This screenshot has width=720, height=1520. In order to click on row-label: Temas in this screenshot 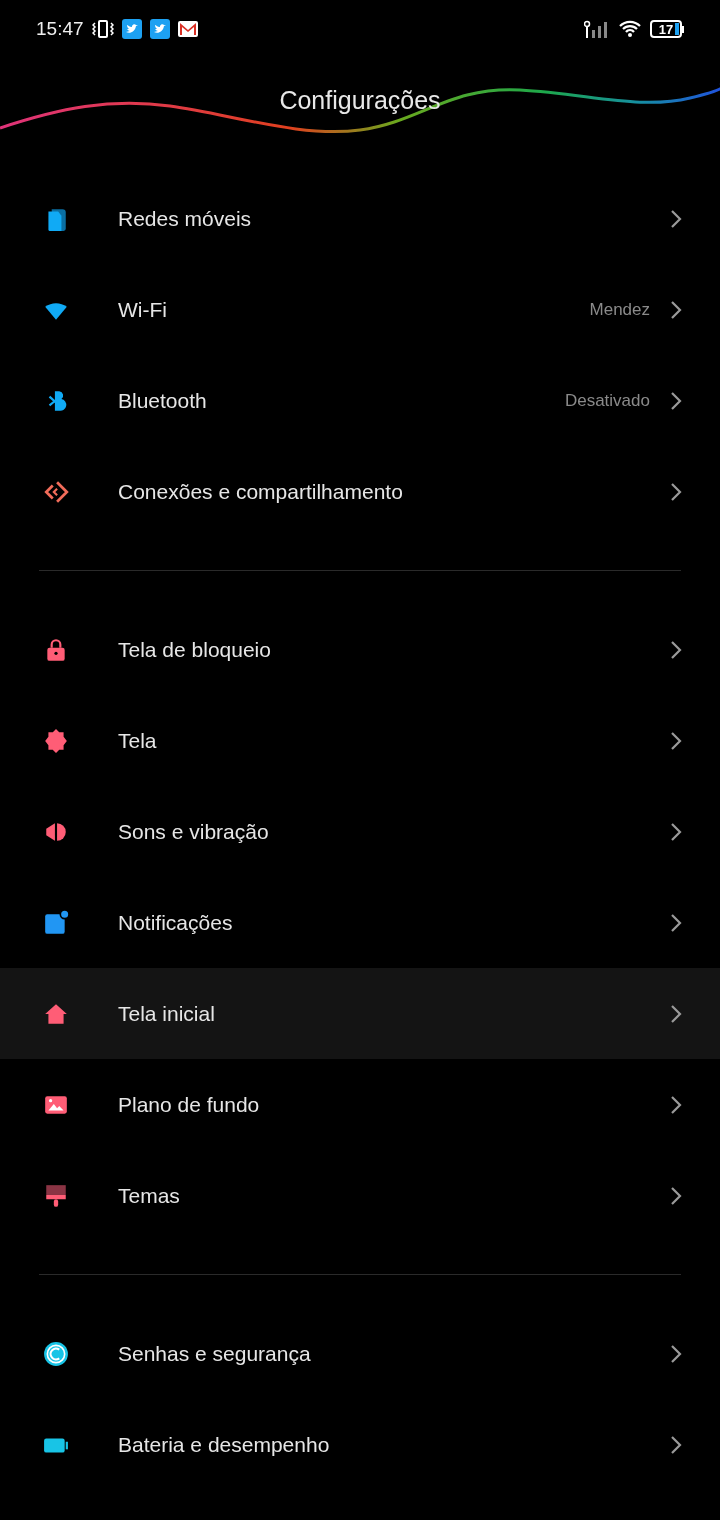, I will do `click(149, 1195)`.